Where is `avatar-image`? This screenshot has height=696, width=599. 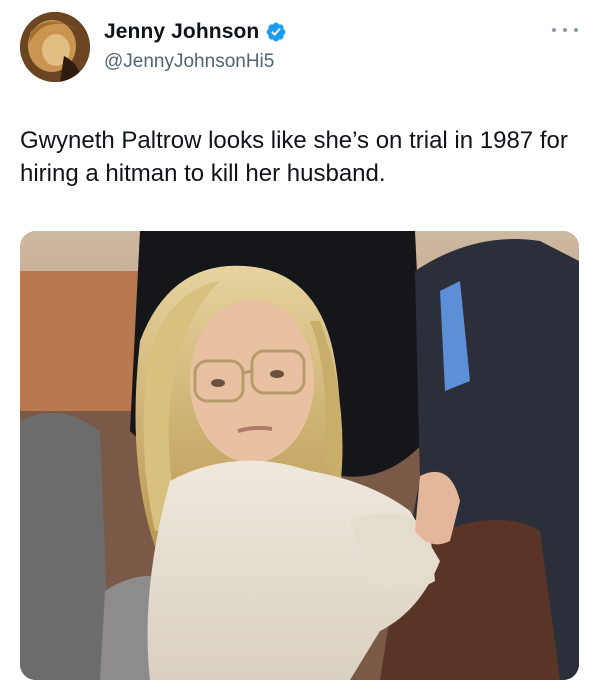
avatar-image is located at coordinates (55, 47).